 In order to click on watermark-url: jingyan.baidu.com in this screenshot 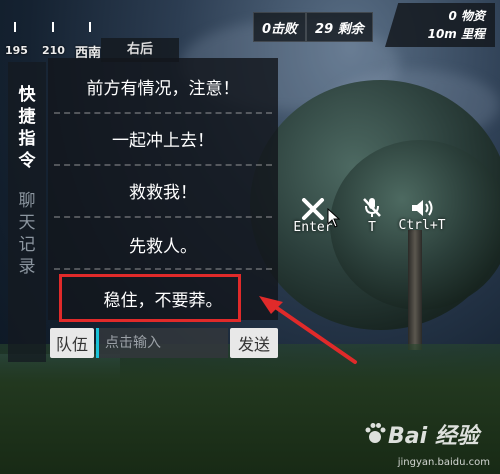, I will do `click(443, 462)`.